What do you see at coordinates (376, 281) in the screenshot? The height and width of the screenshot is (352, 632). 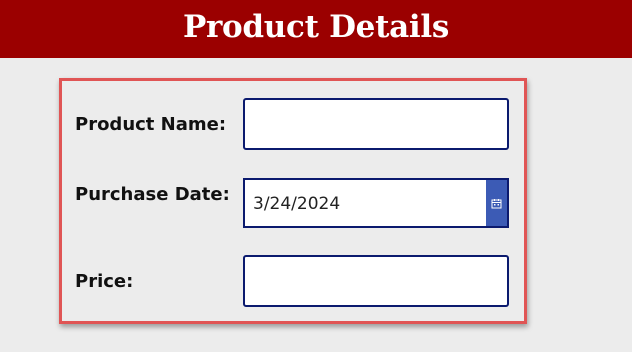 I see `price-input` at bounding box center [376, 281].